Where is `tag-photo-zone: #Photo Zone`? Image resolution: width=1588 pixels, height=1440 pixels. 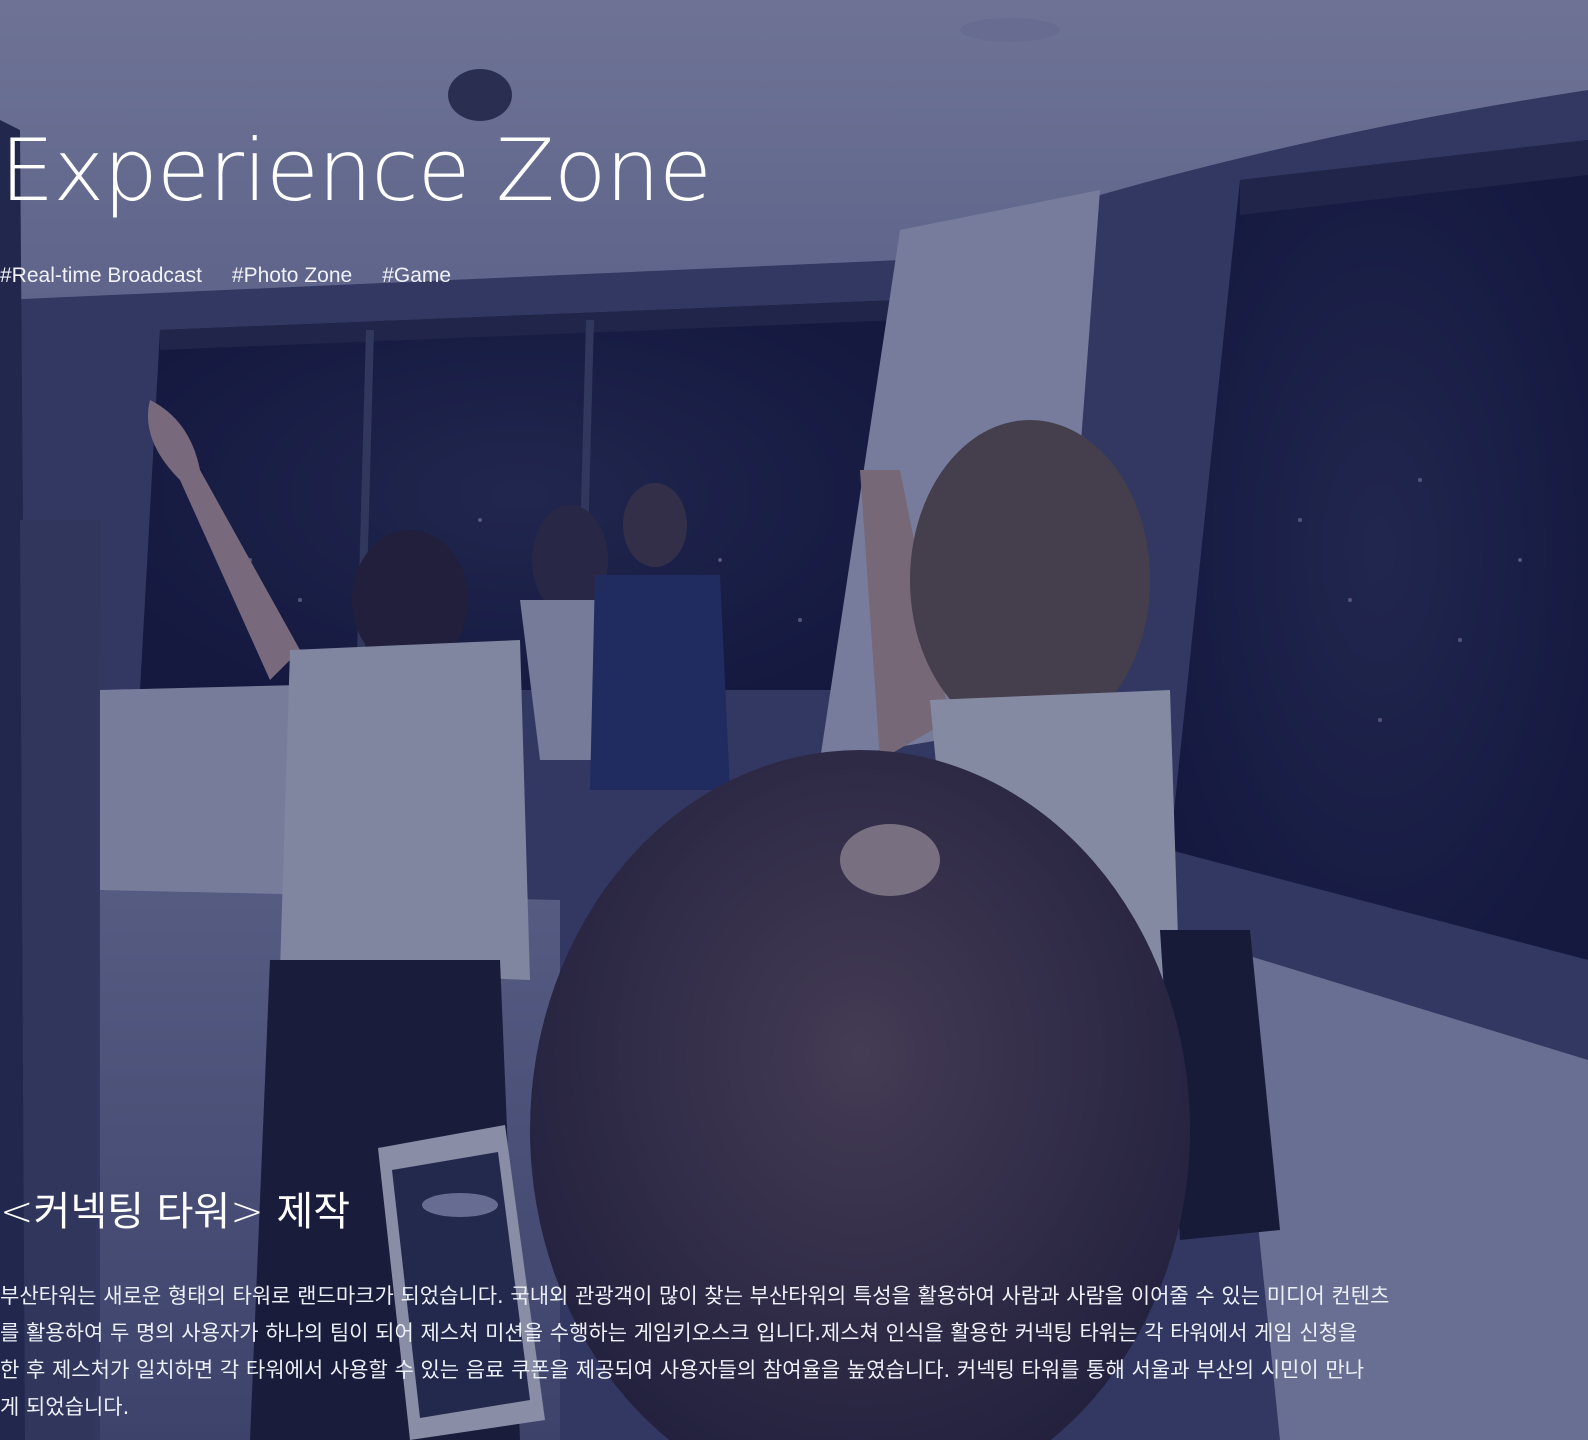 tag-photo-zone: #Photo Zone is located at coordinates (292, 276).